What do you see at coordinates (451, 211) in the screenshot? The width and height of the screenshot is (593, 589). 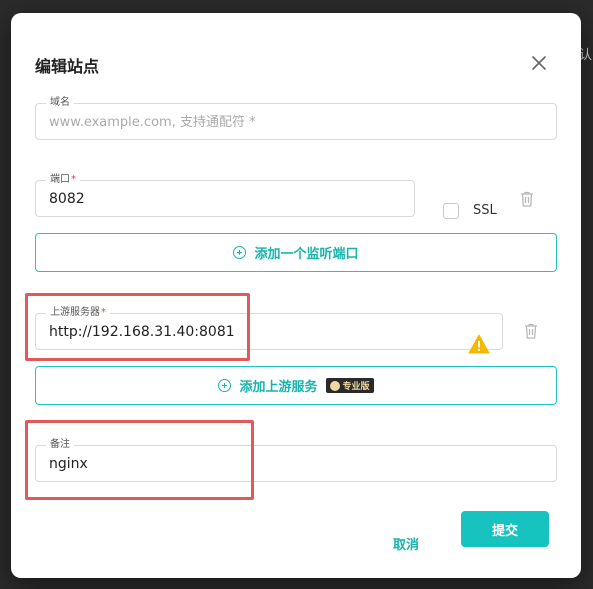 I see `ssl-checkbox` at bounding box center [451, 211].